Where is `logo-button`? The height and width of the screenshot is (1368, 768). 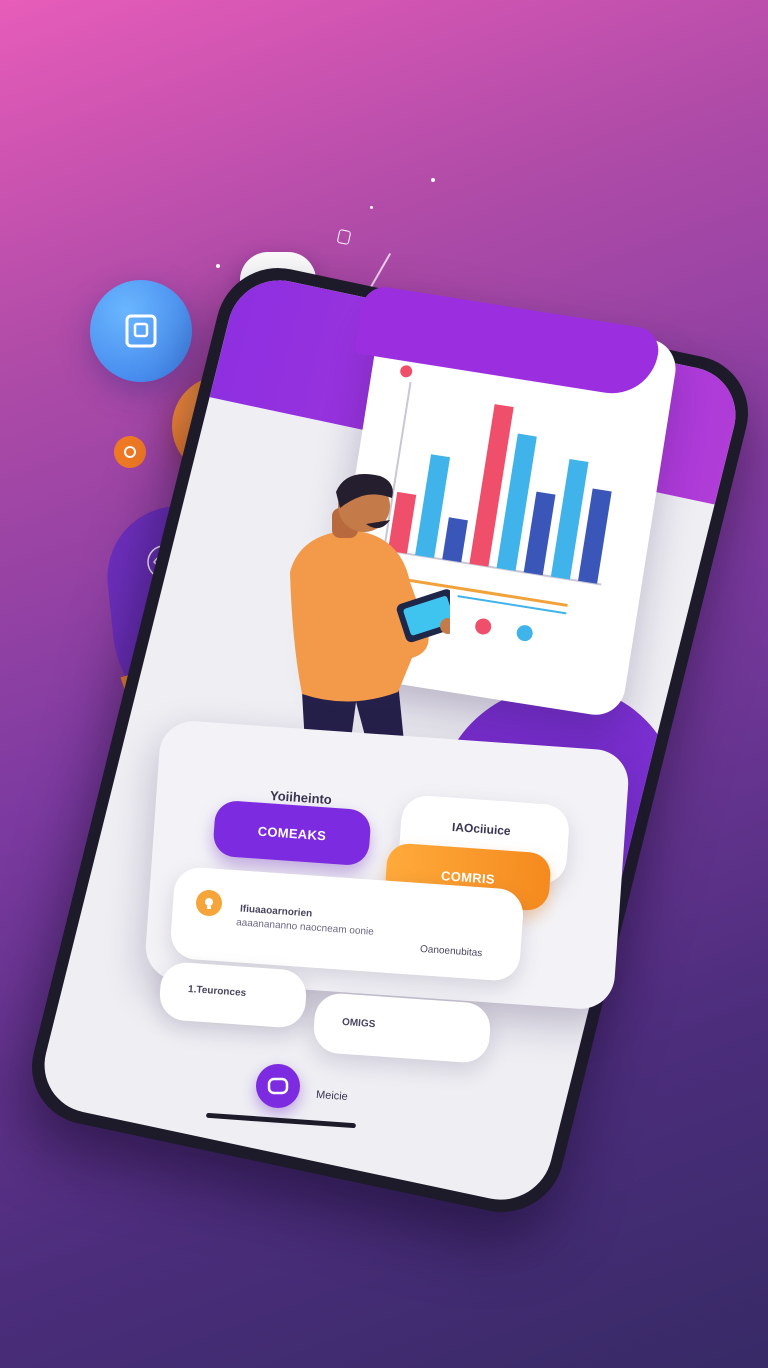 logo-button is located at coordinates (278, 1086).